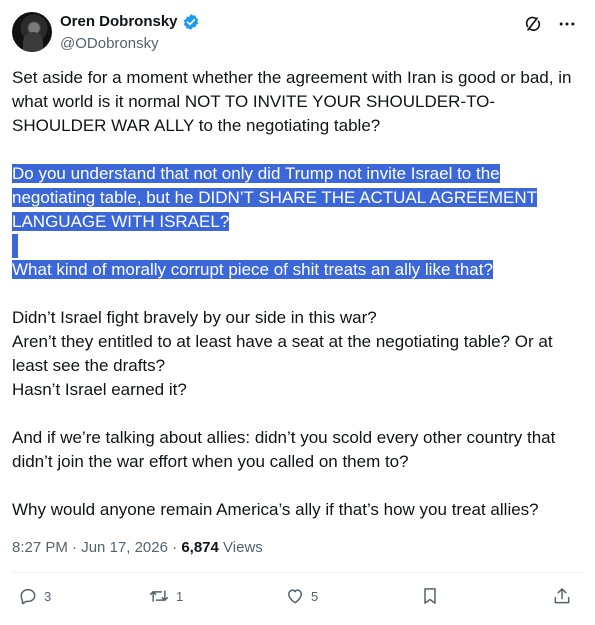 This screenshot has width=595, height=625. What do you see at coordinates (243, 547) in the screenshot?
I see `views-label: Views` at bounding box center [243, 547].